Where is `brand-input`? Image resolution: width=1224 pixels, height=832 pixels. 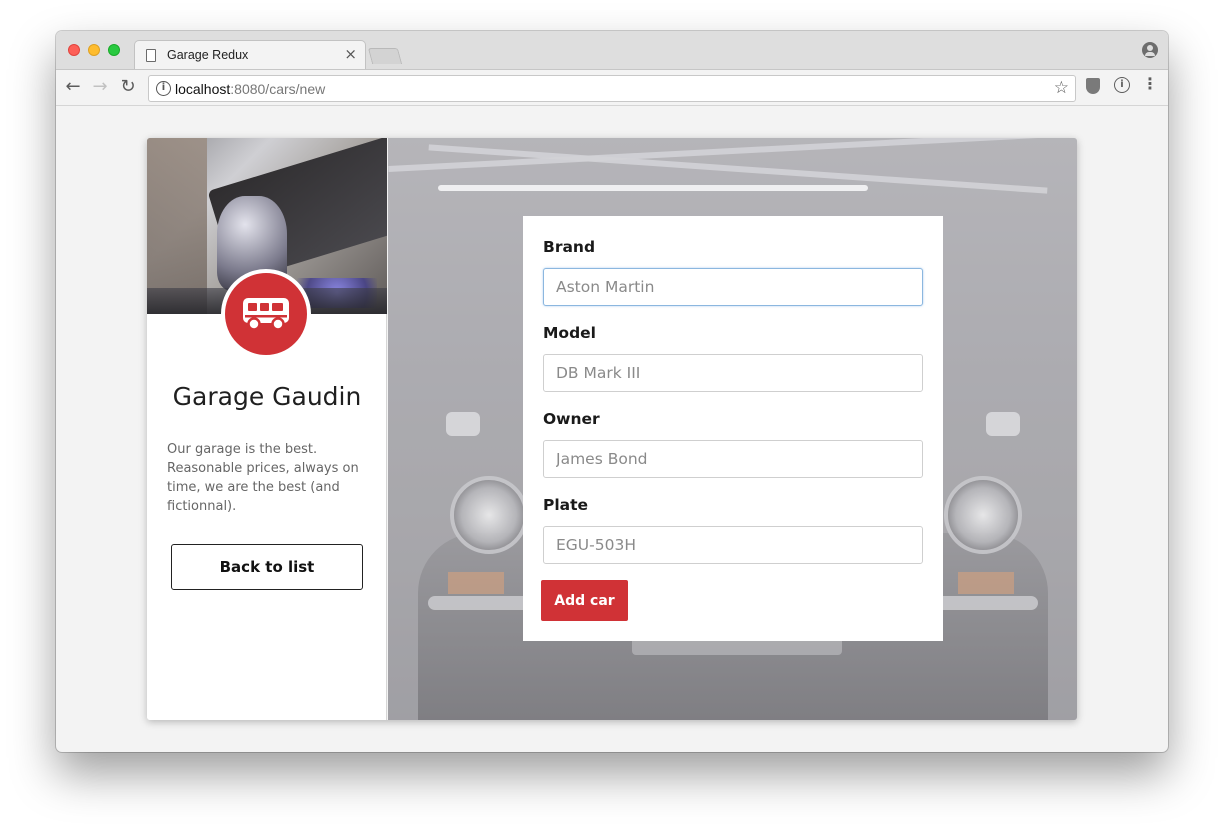
brand-input is located at coordinates (733, 287).